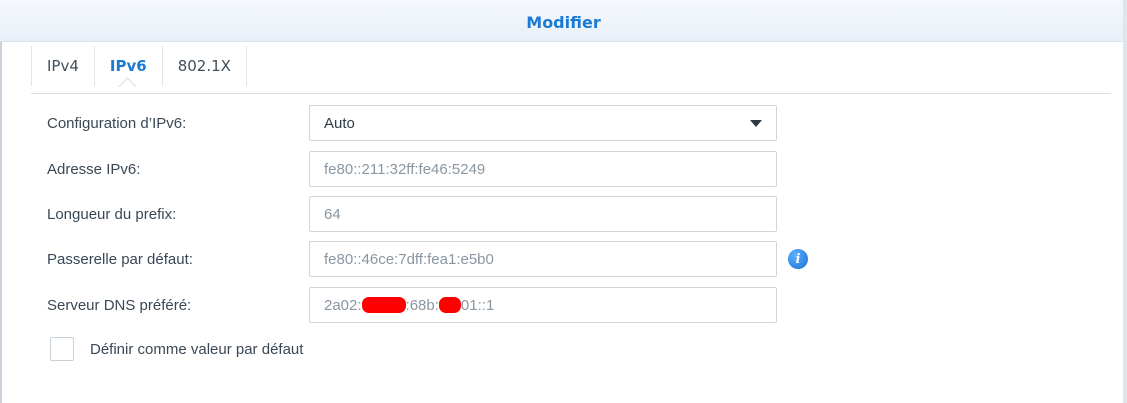 The height and width of the screenshot is (403, 1127). Describe the element at coordinates (477, 305) in the screenshot. I see `dns-value-part3: 01::1` at that location.